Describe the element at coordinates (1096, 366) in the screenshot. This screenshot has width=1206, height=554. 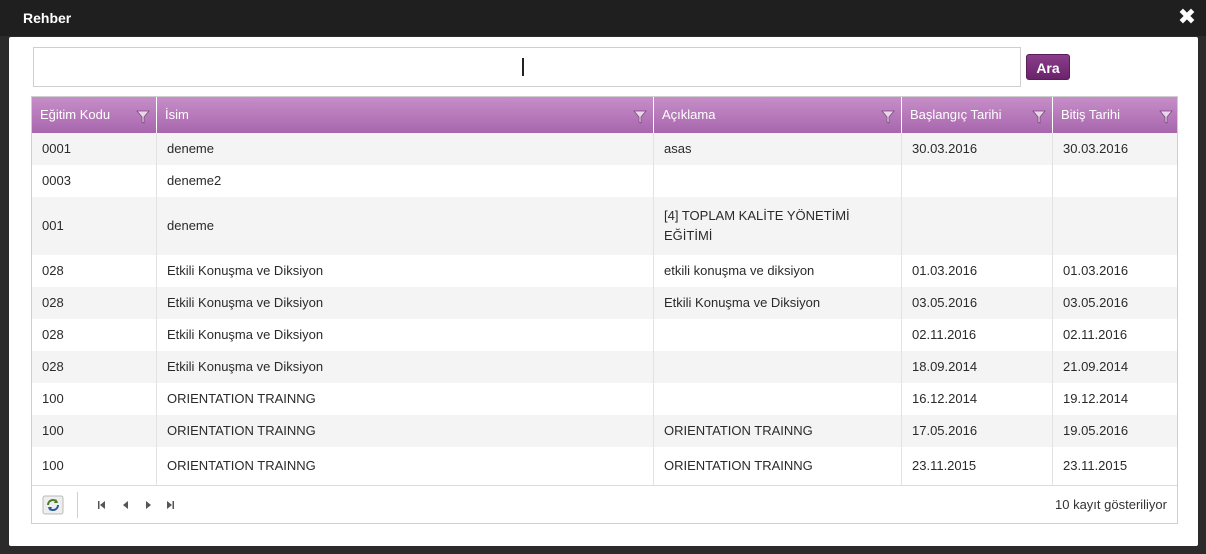
I see `cell-end-date: 21.09.2014` at that location.